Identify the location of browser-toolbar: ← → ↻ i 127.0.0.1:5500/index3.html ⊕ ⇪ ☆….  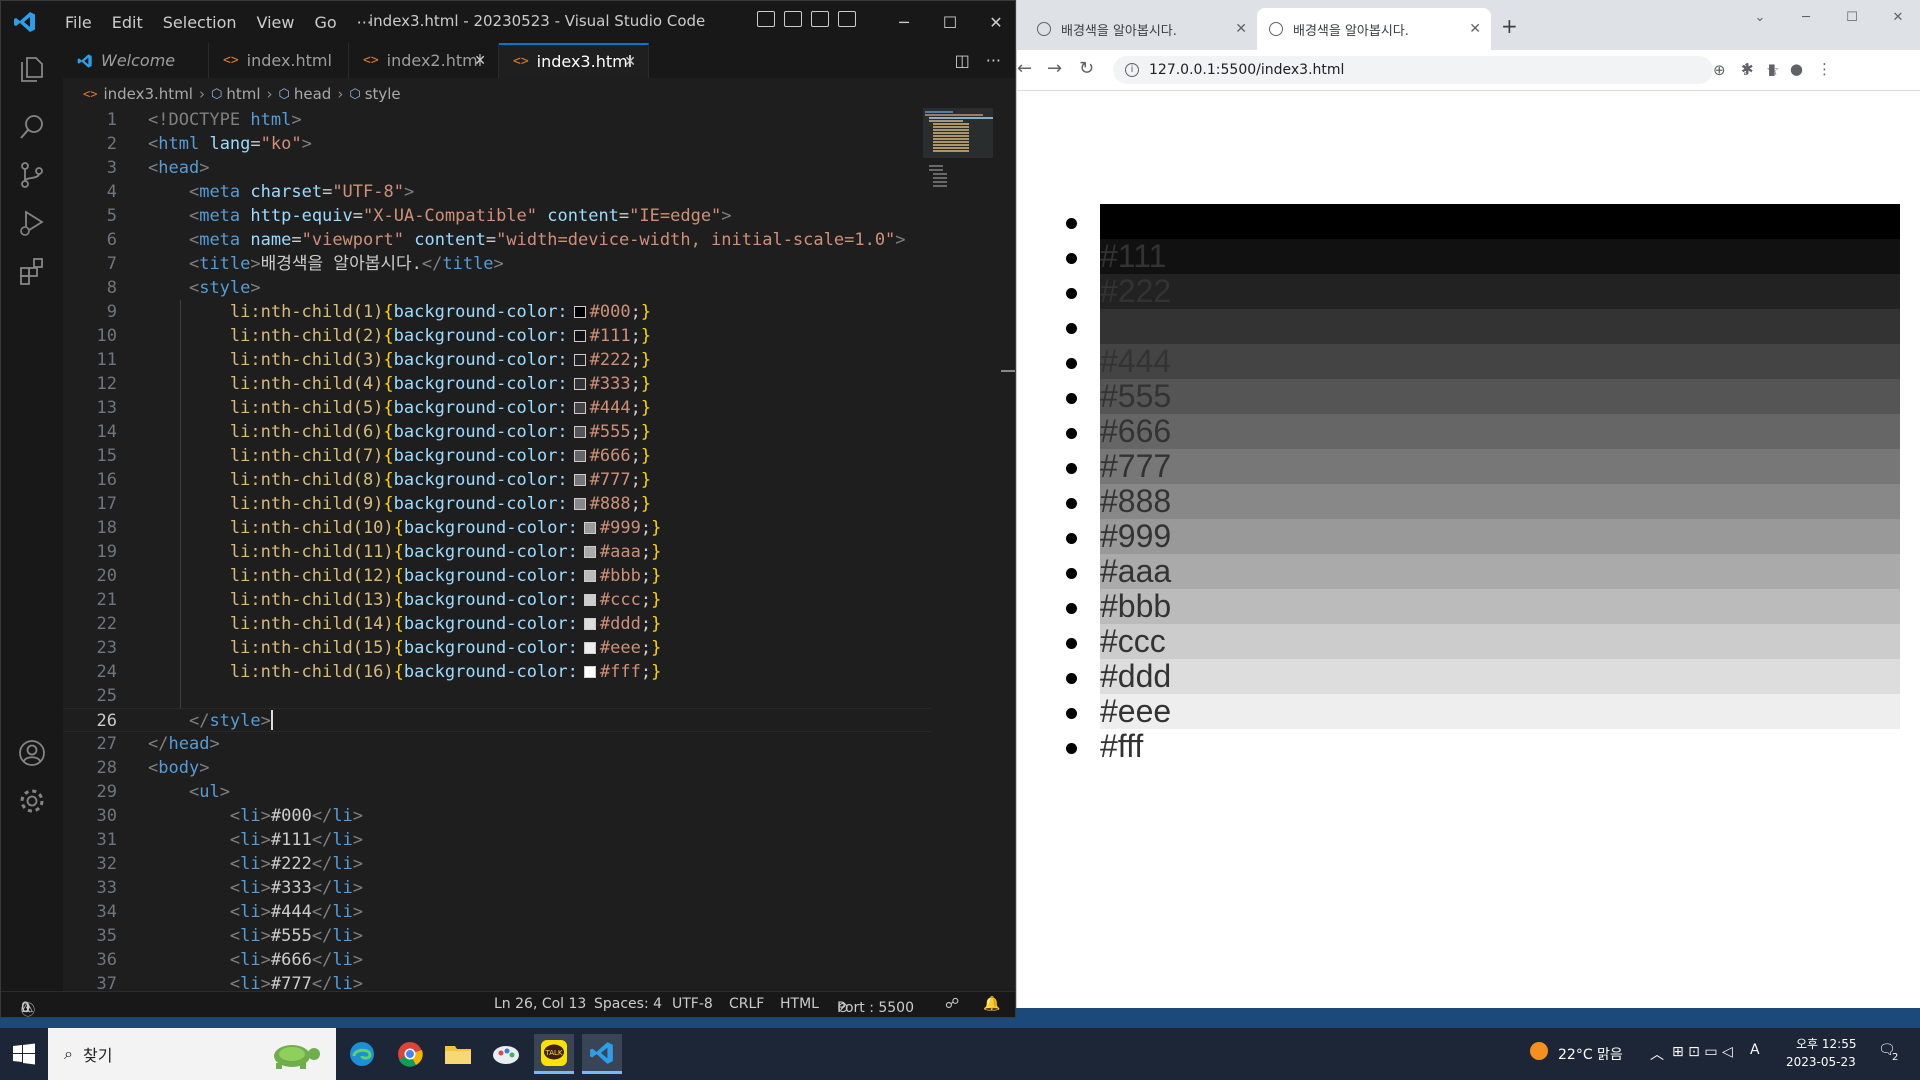
(1468, 70).